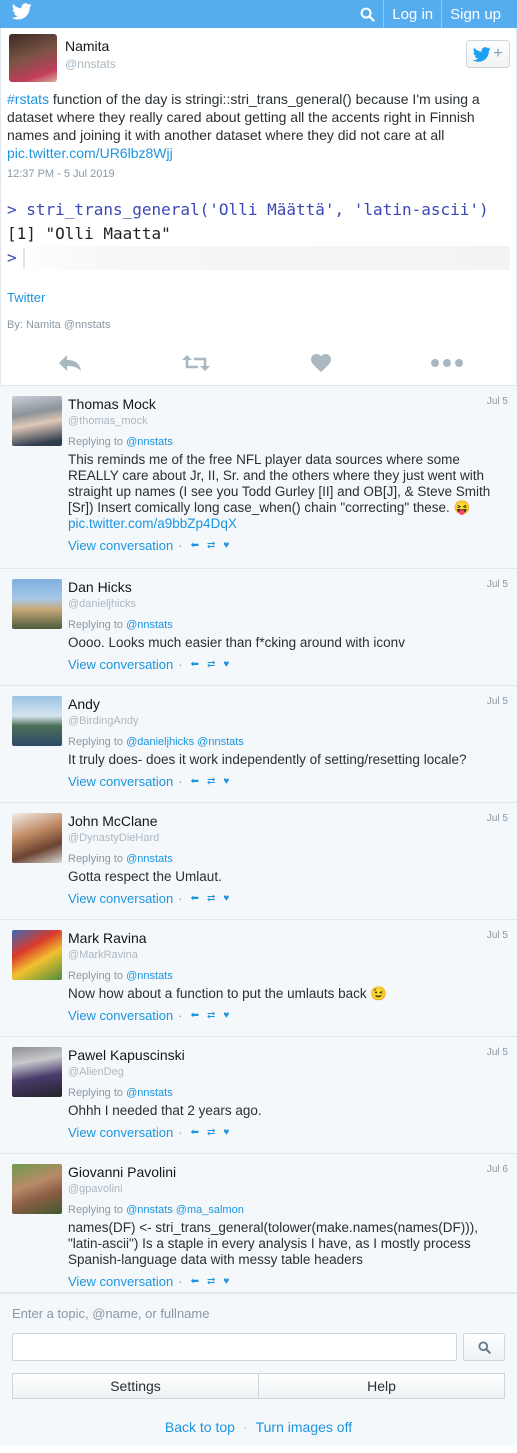  I want to click on reply-author-name: Giovanni Pavolini, so click(286, 1172).